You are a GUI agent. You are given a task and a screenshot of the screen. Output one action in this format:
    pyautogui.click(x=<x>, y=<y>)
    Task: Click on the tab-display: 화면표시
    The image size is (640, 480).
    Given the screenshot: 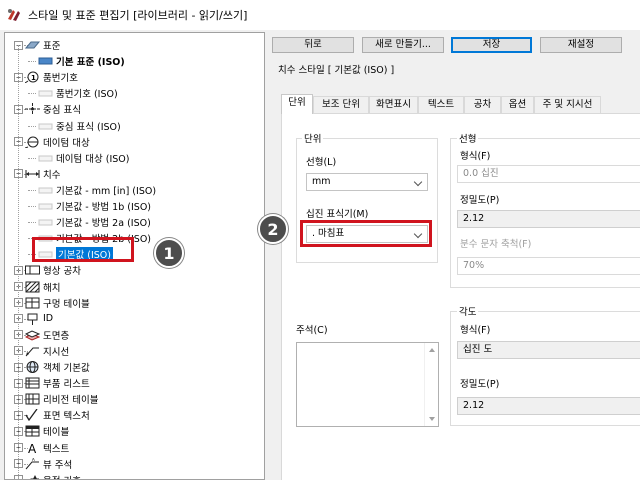 What is the action you would take?
    pyautogui.click(x=393, y=104)
    